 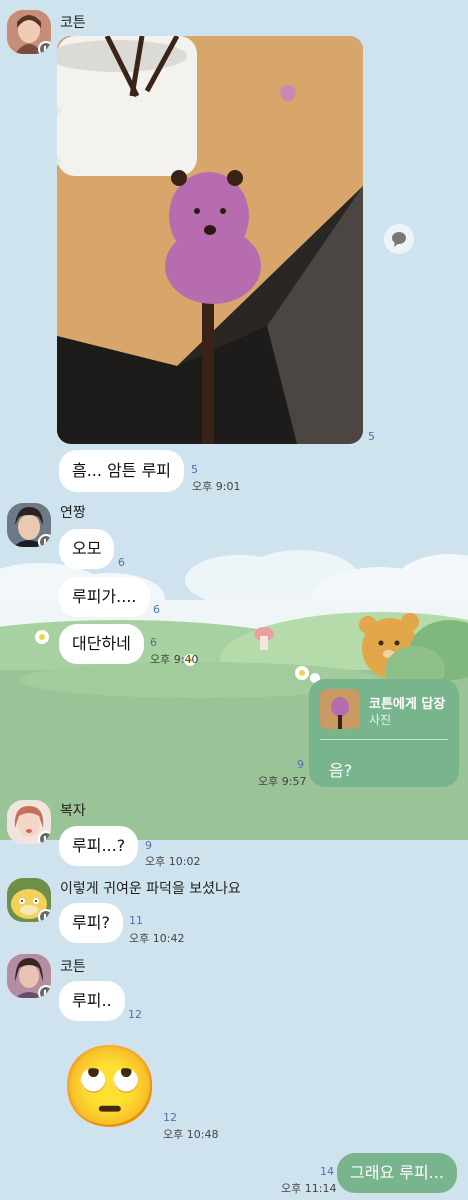 What do you see at coordinates (341, 770) in the screenshot?
I see `reply-text: 음?` at bounding box center [341, 770].